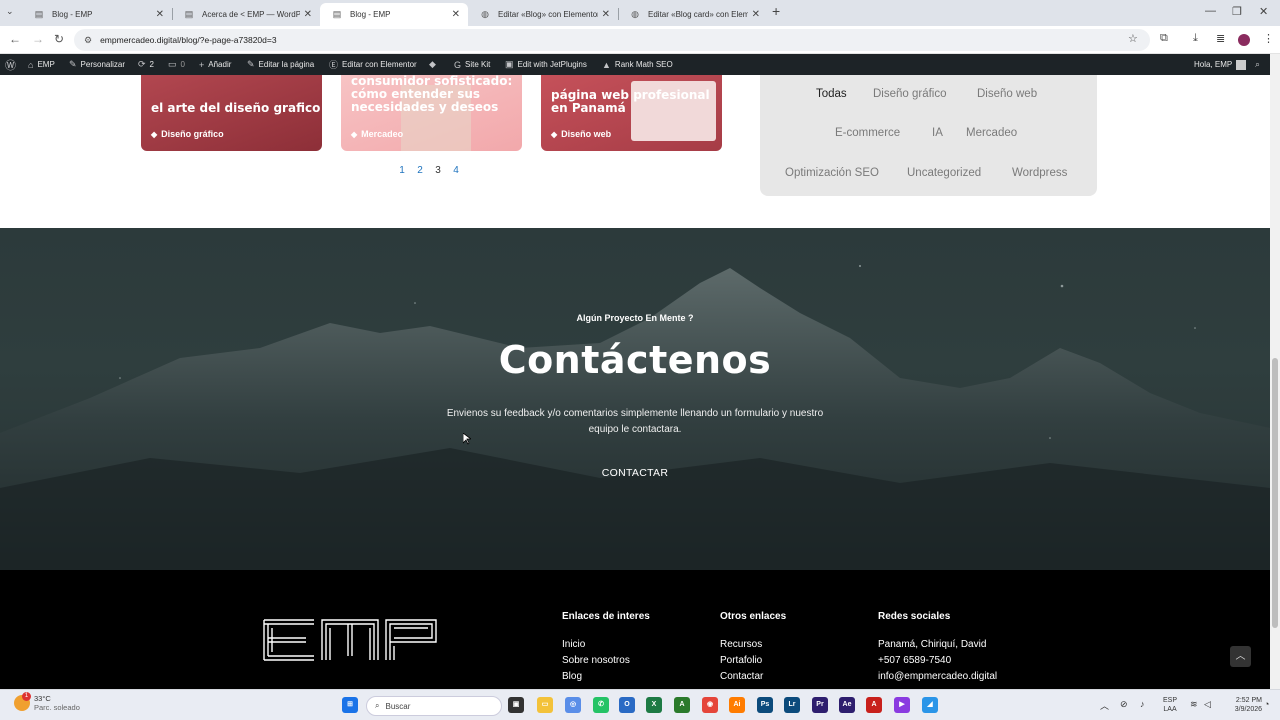 The height and width of the screenshot is (720, 1280). I want to click on footer-link-recursos: Recursos, so click(753, 645).